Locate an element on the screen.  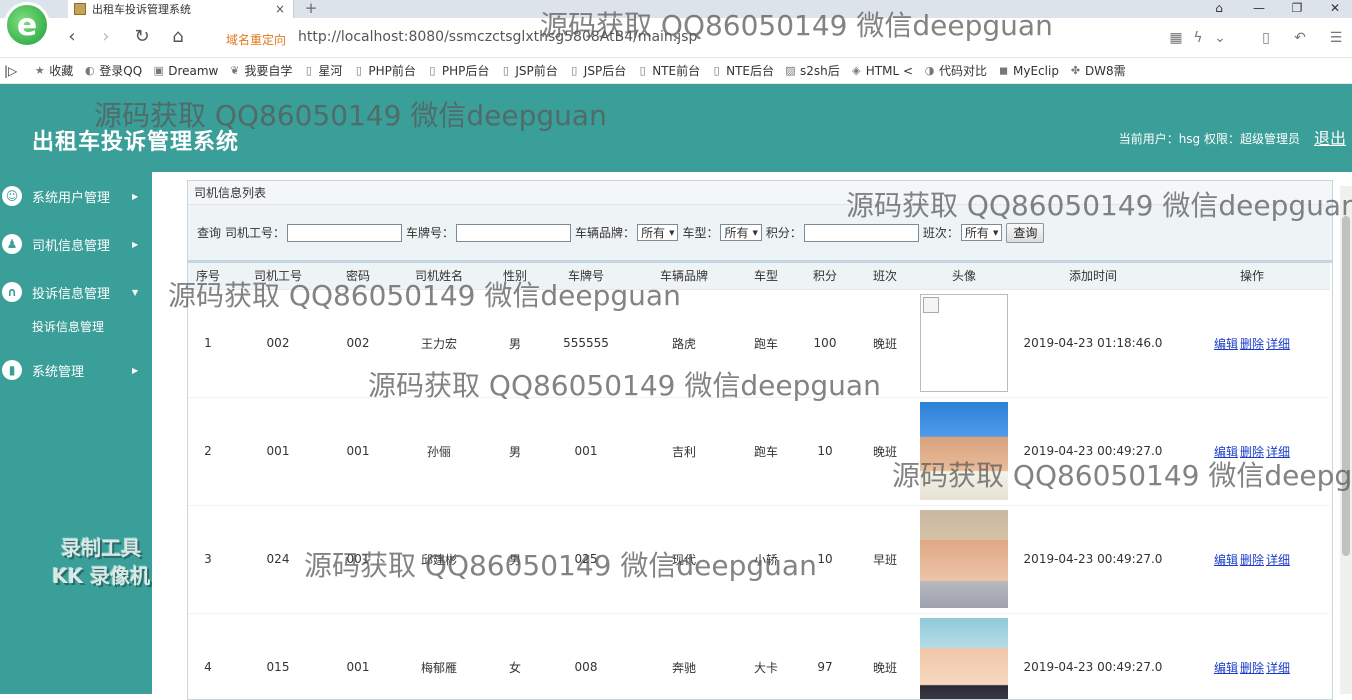
bookmark-item: ▯ PHP后台 is located at coordinates (458, 70).